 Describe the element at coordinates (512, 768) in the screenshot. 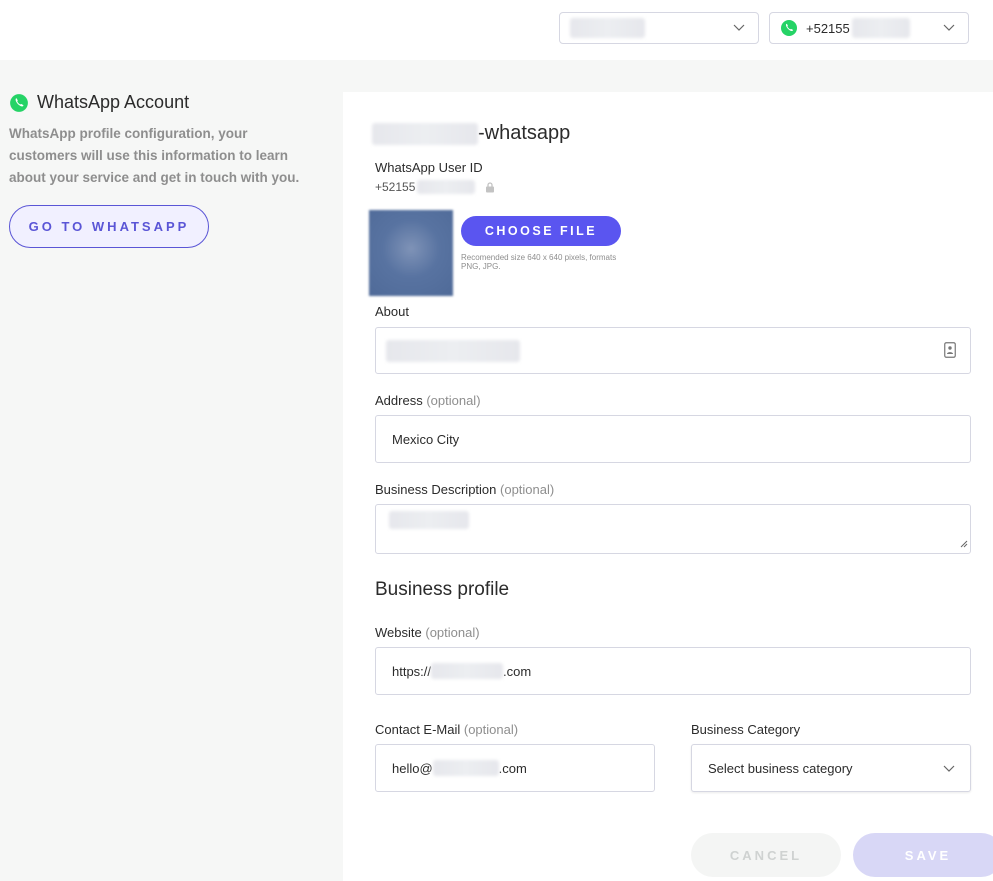

I see `email-suffix: .com` at that location.